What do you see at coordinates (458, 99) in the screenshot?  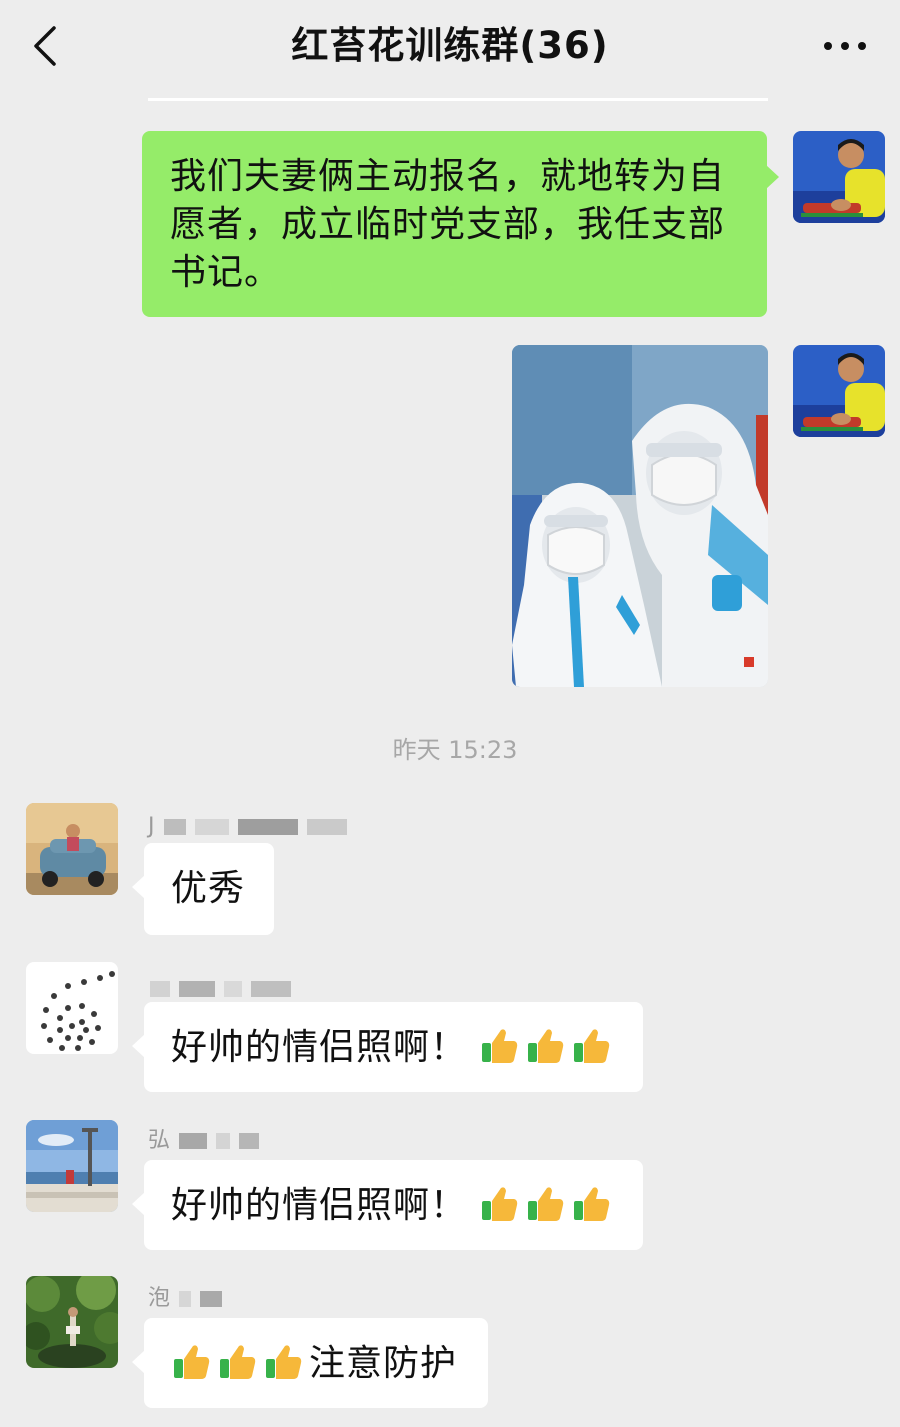 I see `header-divider` at bounding box center [458, 99].